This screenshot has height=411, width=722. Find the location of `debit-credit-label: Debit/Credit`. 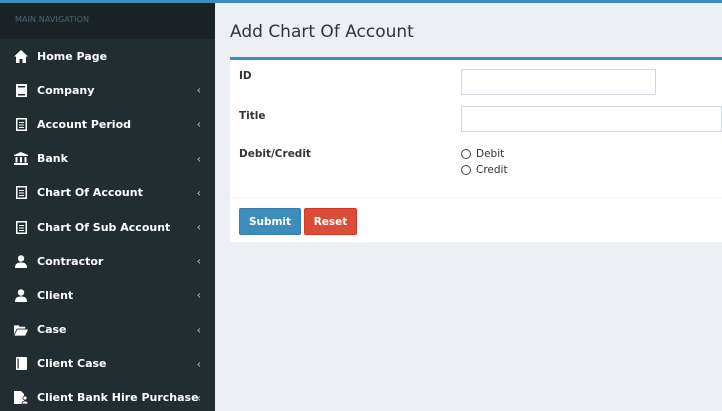

debit-credit-label: Debit/Credit is located at coordinates (275, 154).